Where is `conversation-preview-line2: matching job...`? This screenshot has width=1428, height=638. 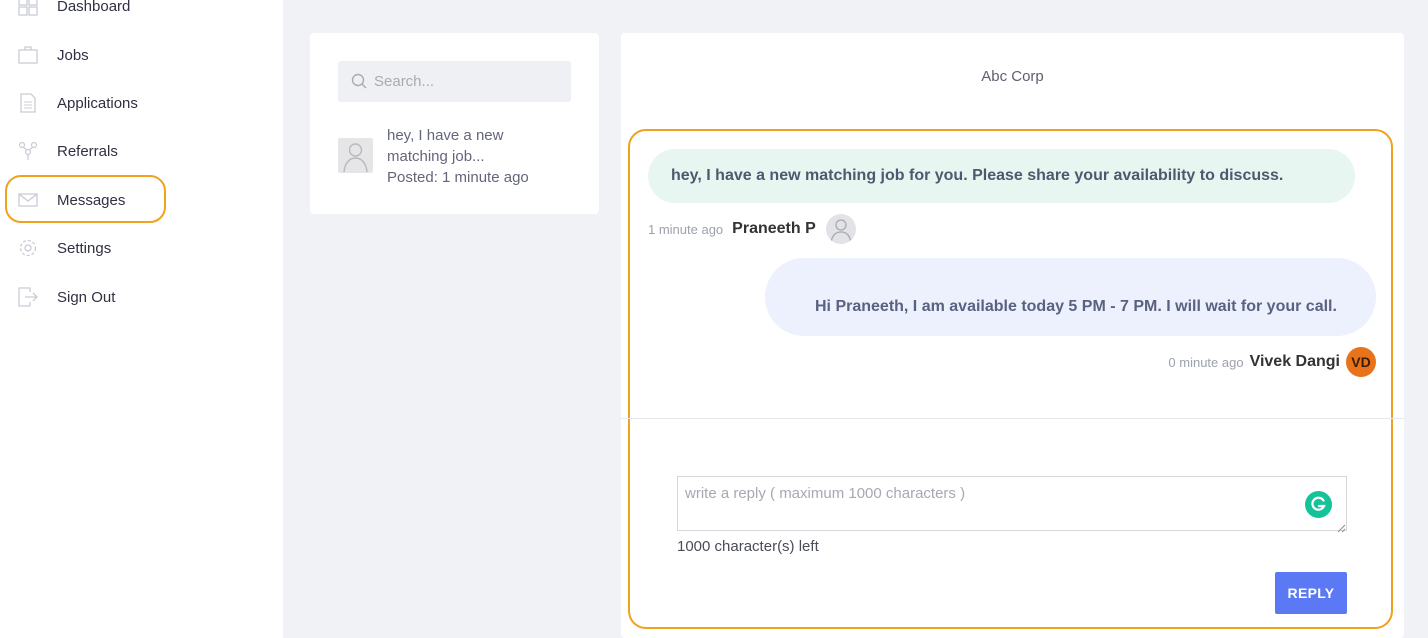
conversation-preview-line2: matching job... is located at coordinates (436, 156).